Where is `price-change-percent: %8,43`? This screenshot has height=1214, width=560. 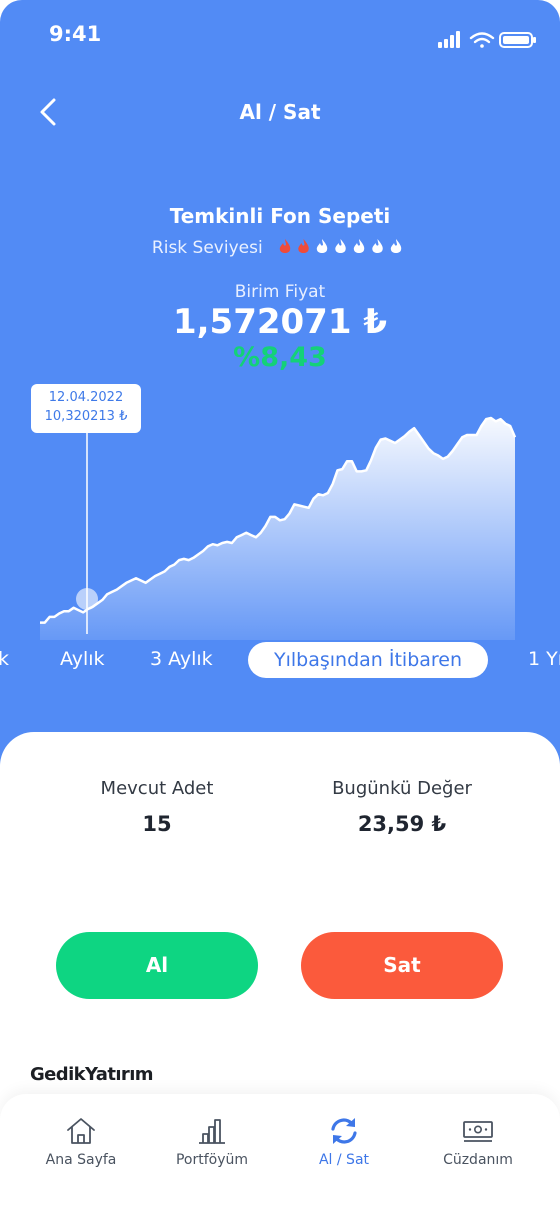
price-change-percent: %8,43 is located at coordinates (280, 357).